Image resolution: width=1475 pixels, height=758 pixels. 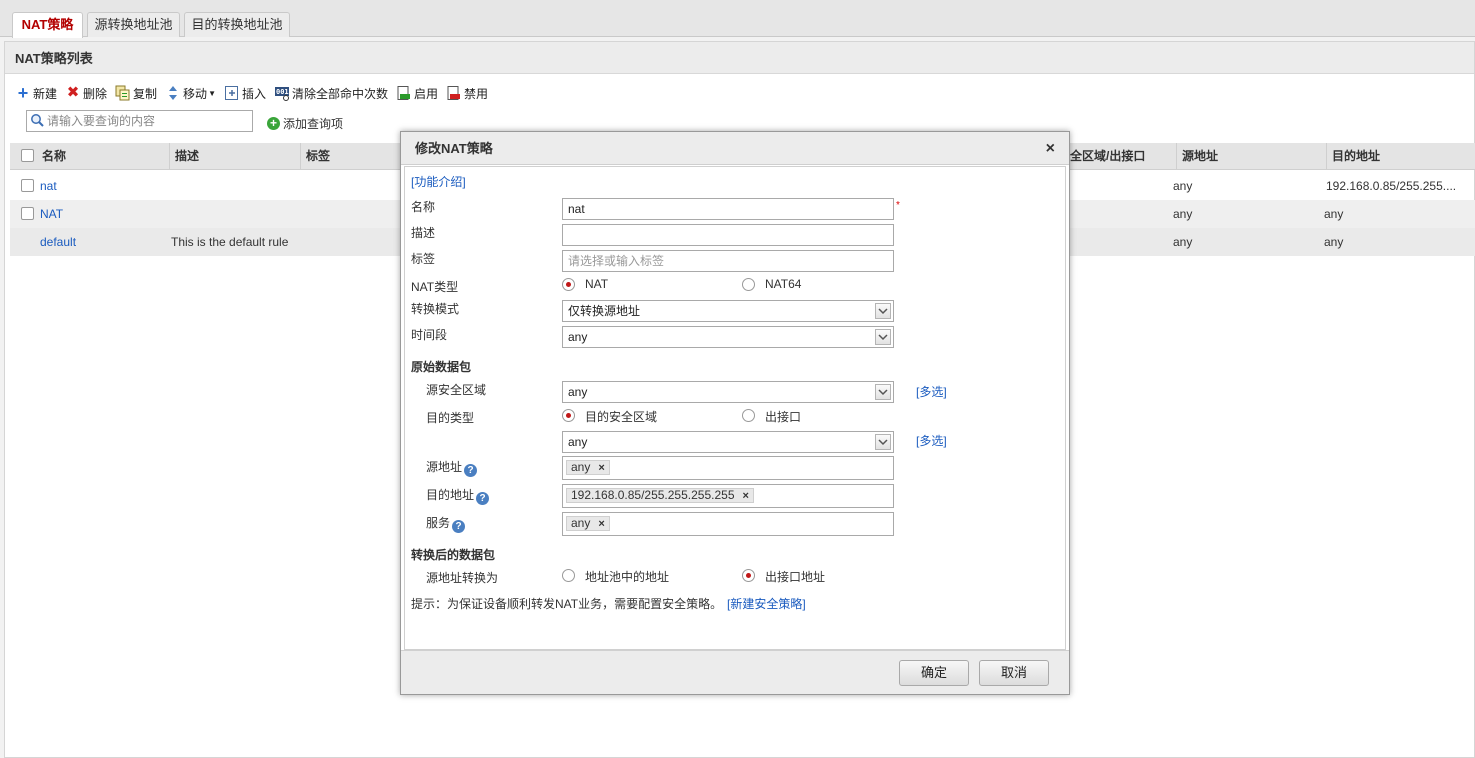 What do you see at coordinates (728, 261) in the screenshot?
I see `tag-field: 请选择或输入标签` at bounding box center [728, 261].